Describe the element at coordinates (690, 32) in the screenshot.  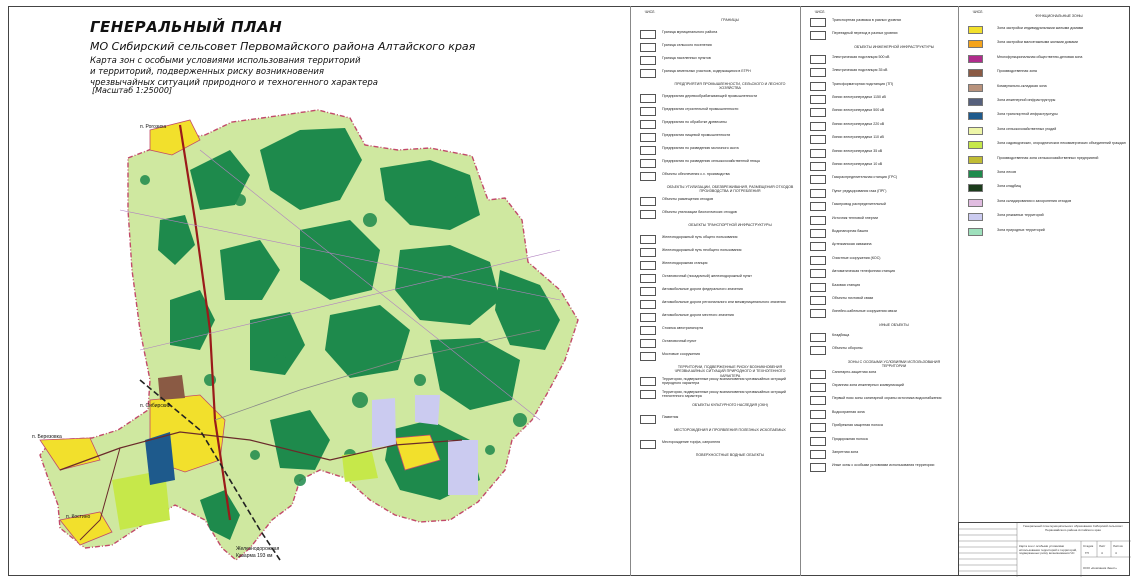
I see `legend-item-label: Граница муниципального района` at that location.